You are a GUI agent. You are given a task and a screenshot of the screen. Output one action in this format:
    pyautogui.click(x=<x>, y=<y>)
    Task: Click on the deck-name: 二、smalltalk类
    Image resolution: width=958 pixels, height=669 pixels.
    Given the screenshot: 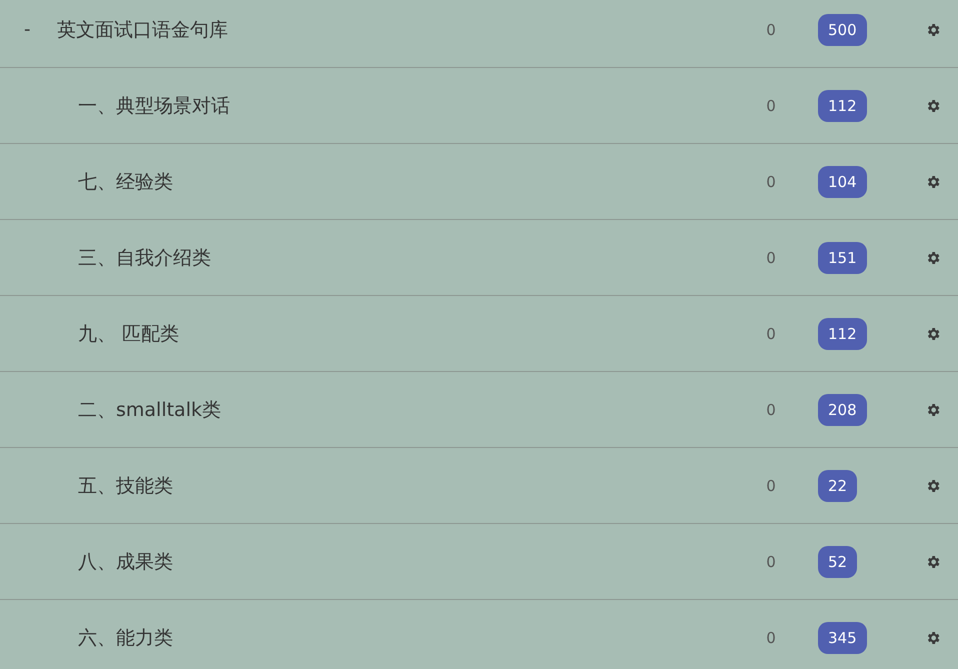 What is the action you would take?
    pyautogui.click(x=149, y=409)
    